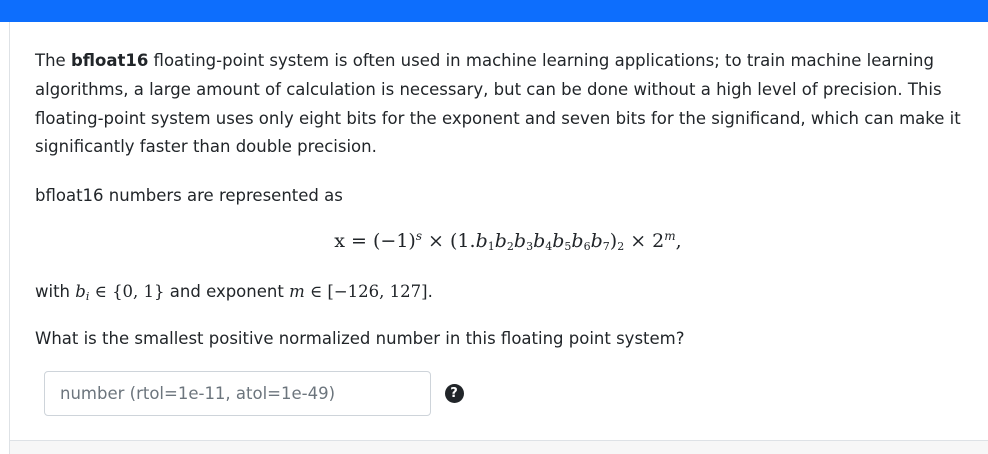 This screenshot has height=454, width=988. Describe the element at coordinates (120, 292) in the screenshot. I see `bit-domain-math: bi ∈ {0, 1}` at that location.